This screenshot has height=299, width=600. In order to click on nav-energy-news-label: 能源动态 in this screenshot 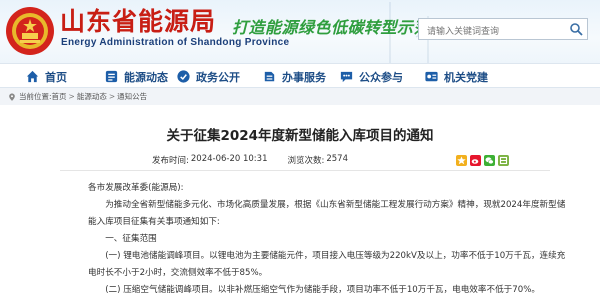, I will do `click(146, 77)`.